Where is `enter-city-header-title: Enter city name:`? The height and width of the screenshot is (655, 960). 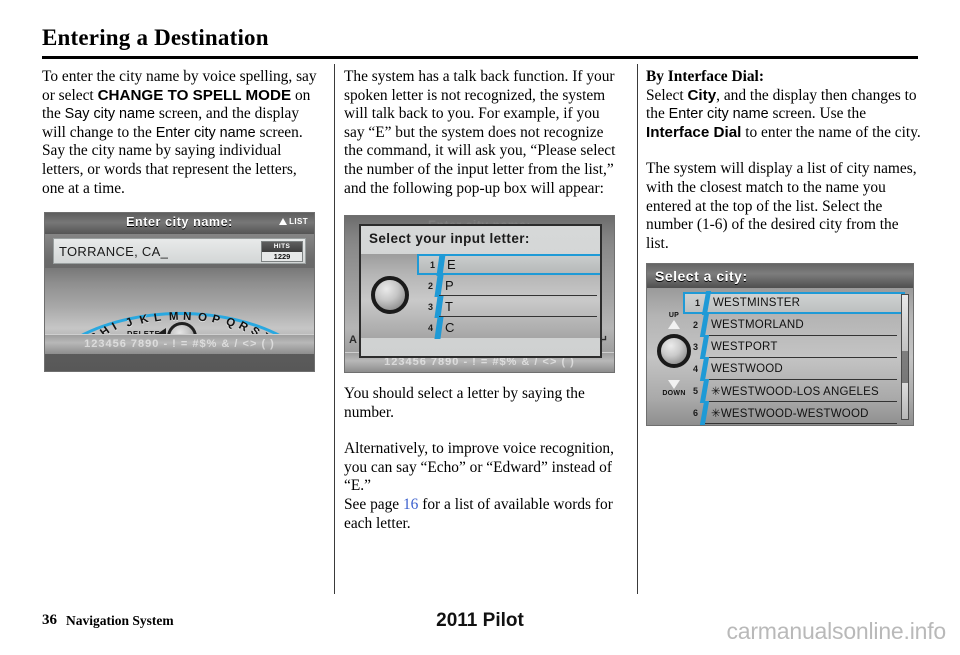 enter-city-header-title: Enter city name: is located at coordinates (179, 222).